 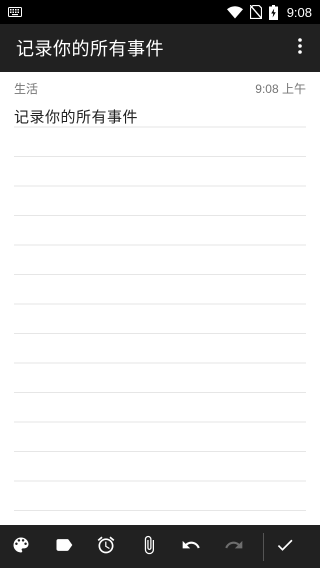 I want to click on bottom-toolbar, so click(x=160, y=546).